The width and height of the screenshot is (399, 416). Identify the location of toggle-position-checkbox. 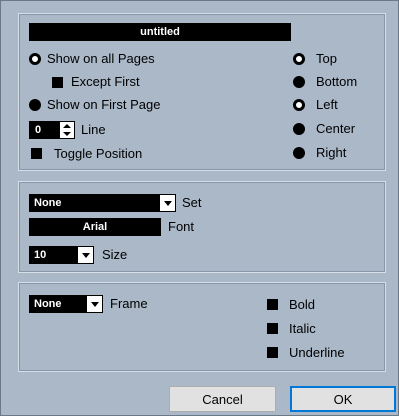
(36, 153).